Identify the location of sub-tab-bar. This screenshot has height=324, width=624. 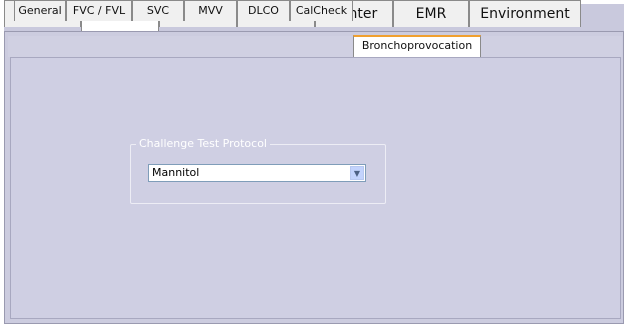
(315, 46).